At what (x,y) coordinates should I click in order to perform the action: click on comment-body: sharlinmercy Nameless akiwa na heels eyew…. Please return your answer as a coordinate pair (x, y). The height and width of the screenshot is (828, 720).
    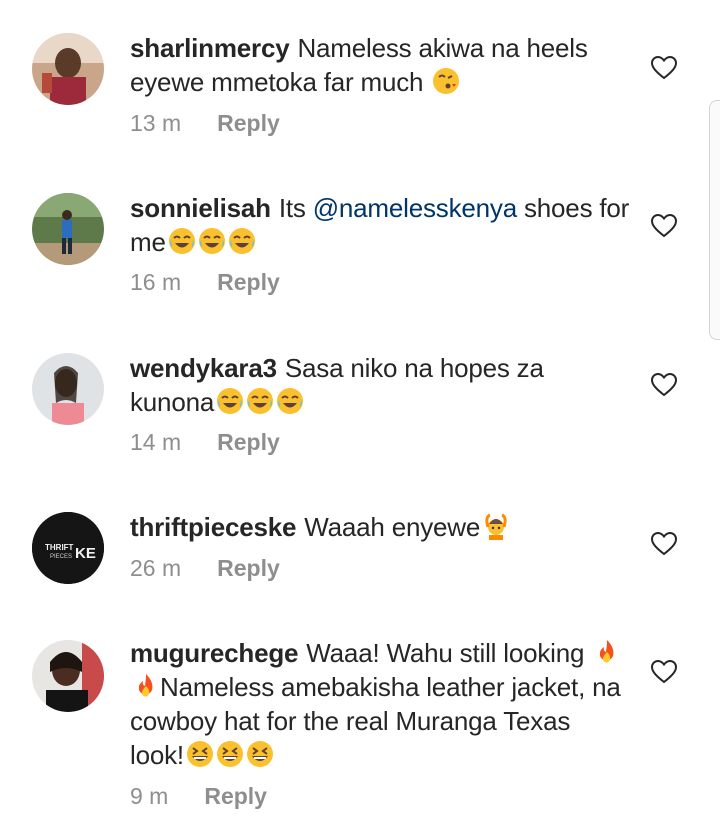
    Looking at the image, I should click on (380, 65).